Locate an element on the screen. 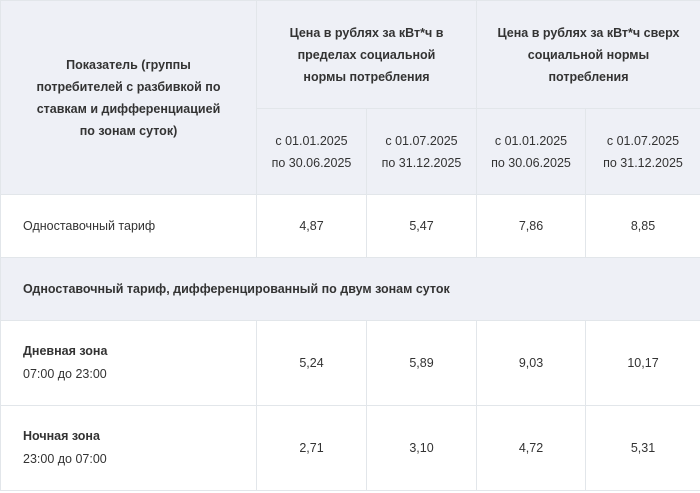 Image resolution: width=700 pixels, height=493 pixels. cell-value: 9,03 is located at coordinates (531, 363).